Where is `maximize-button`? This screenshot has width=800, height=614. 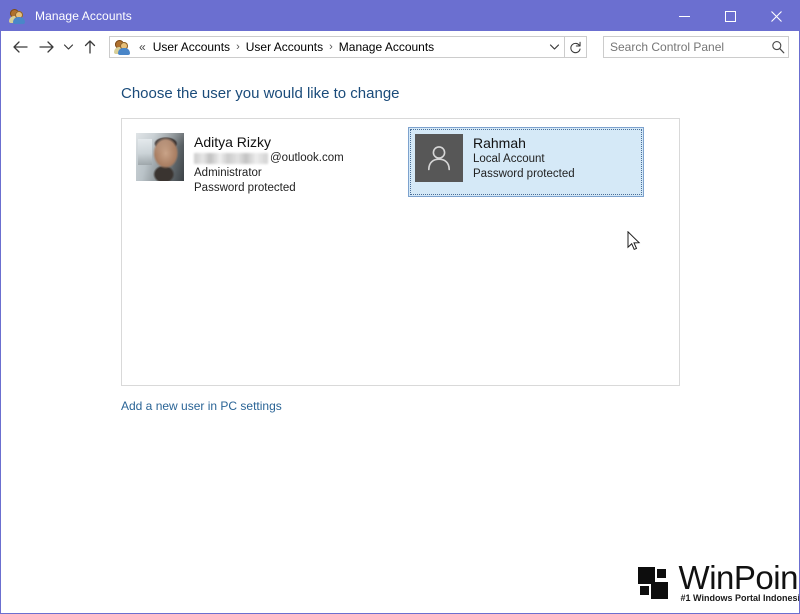 maximize-button is located at coordinates (730, 16).